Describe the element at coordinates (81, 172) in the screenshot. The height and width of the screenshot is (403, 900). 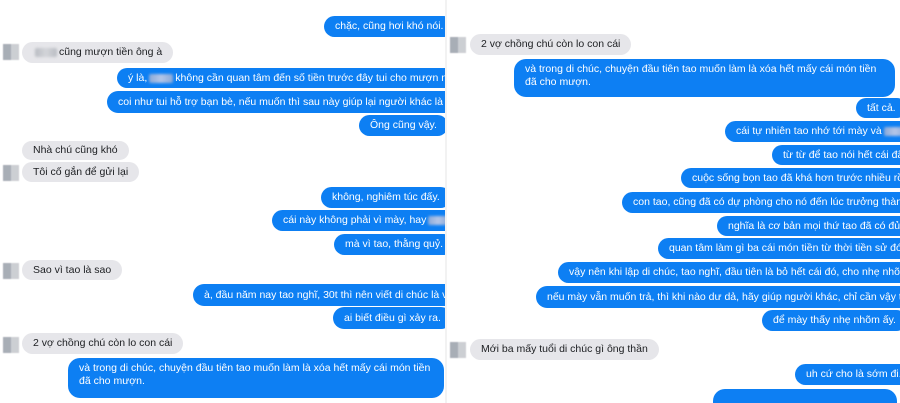
I see `message-incoming: Tôi cố gắn để gửi lại` at that location.